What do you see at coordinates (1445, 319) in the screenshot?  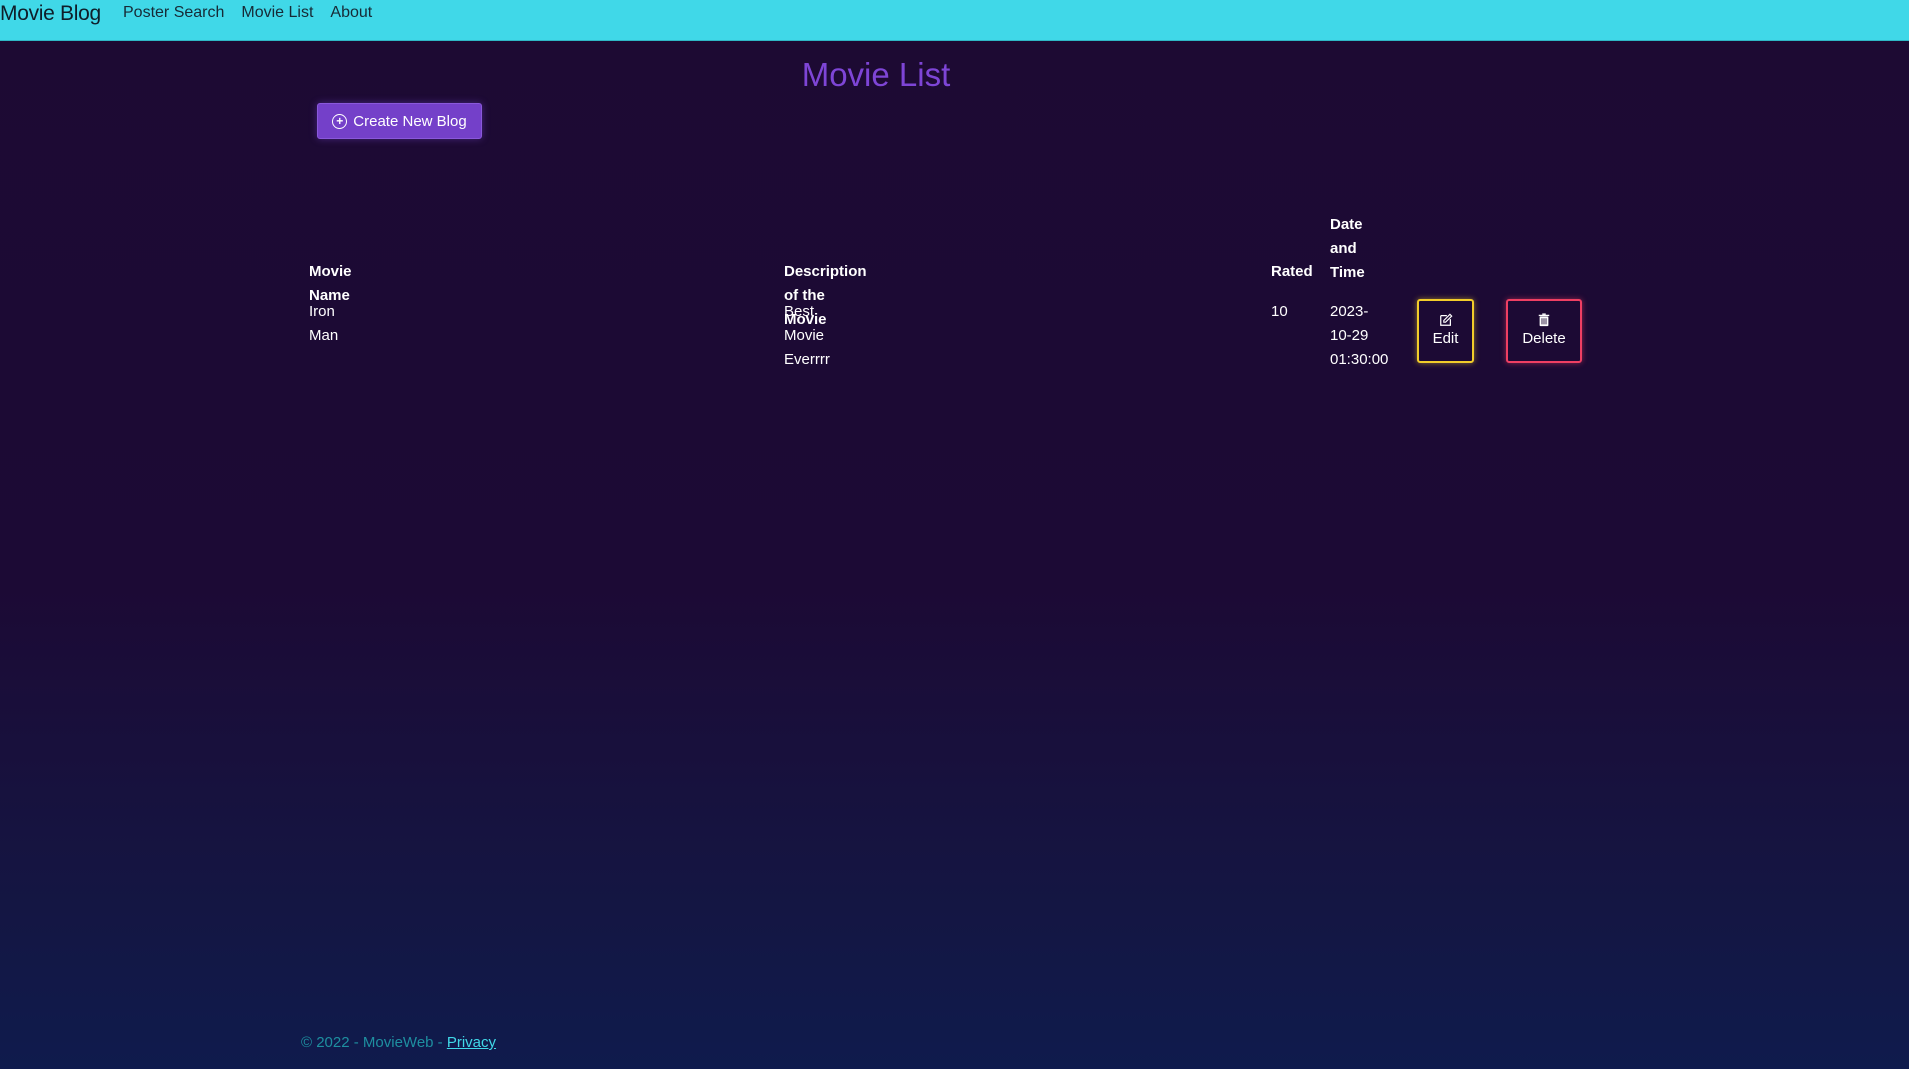 I see `pencil-square-icon` at bounding box center [1445, 319].